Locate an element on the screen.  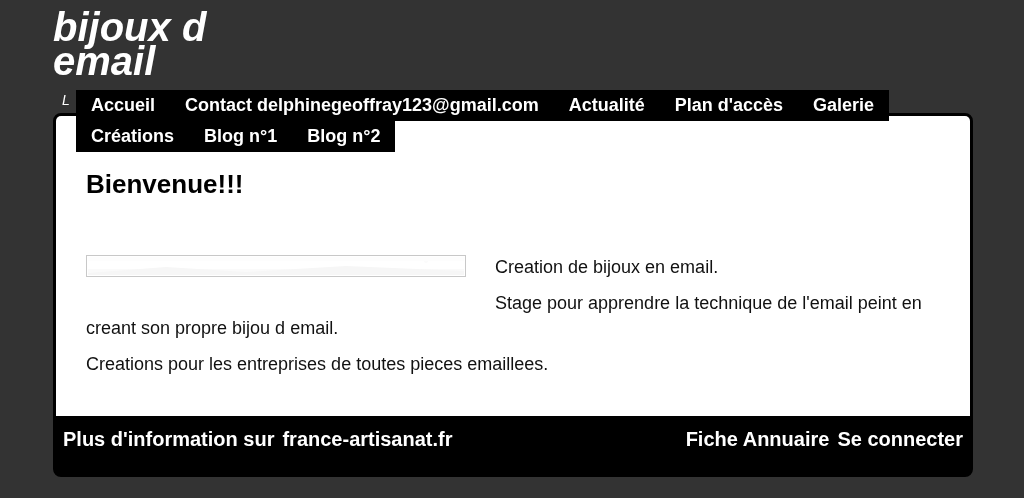
nav-link: Plan d'accès is located at coordinates (729, 105).